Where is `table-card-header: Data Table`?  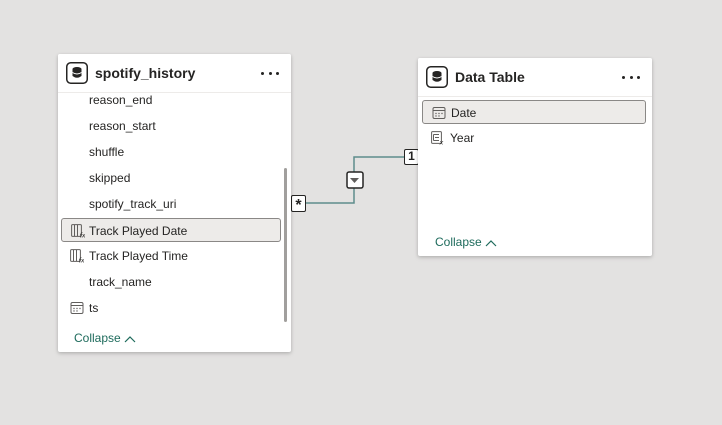 table-card-header: Data Table is located at coordinates (535, 77).